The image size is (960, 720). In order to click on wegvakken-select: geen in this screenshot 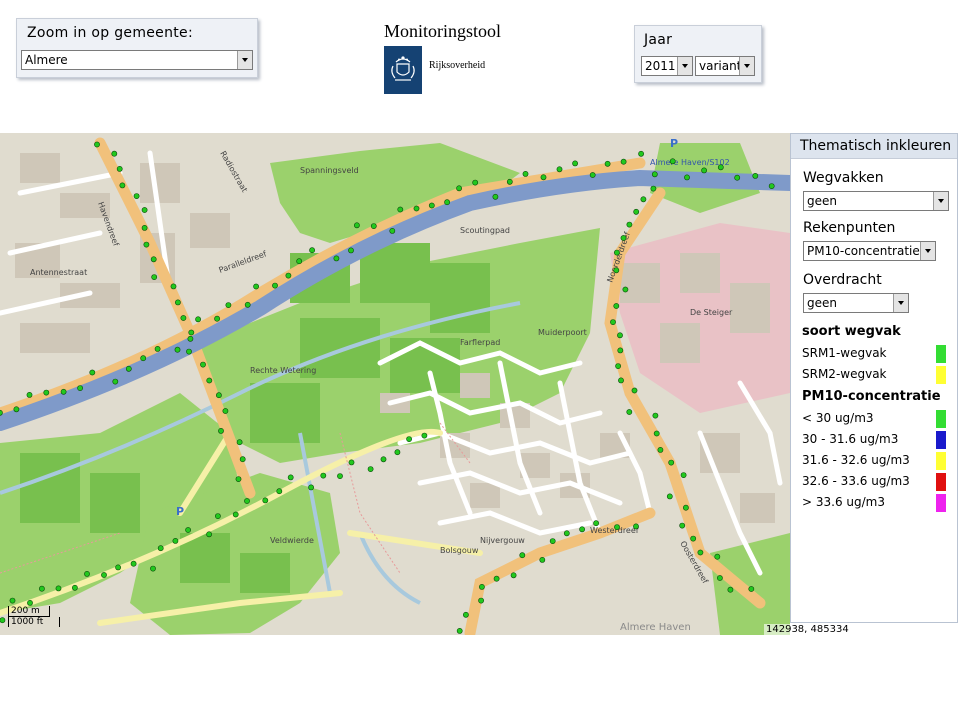, I will do `click(876, 201)`.